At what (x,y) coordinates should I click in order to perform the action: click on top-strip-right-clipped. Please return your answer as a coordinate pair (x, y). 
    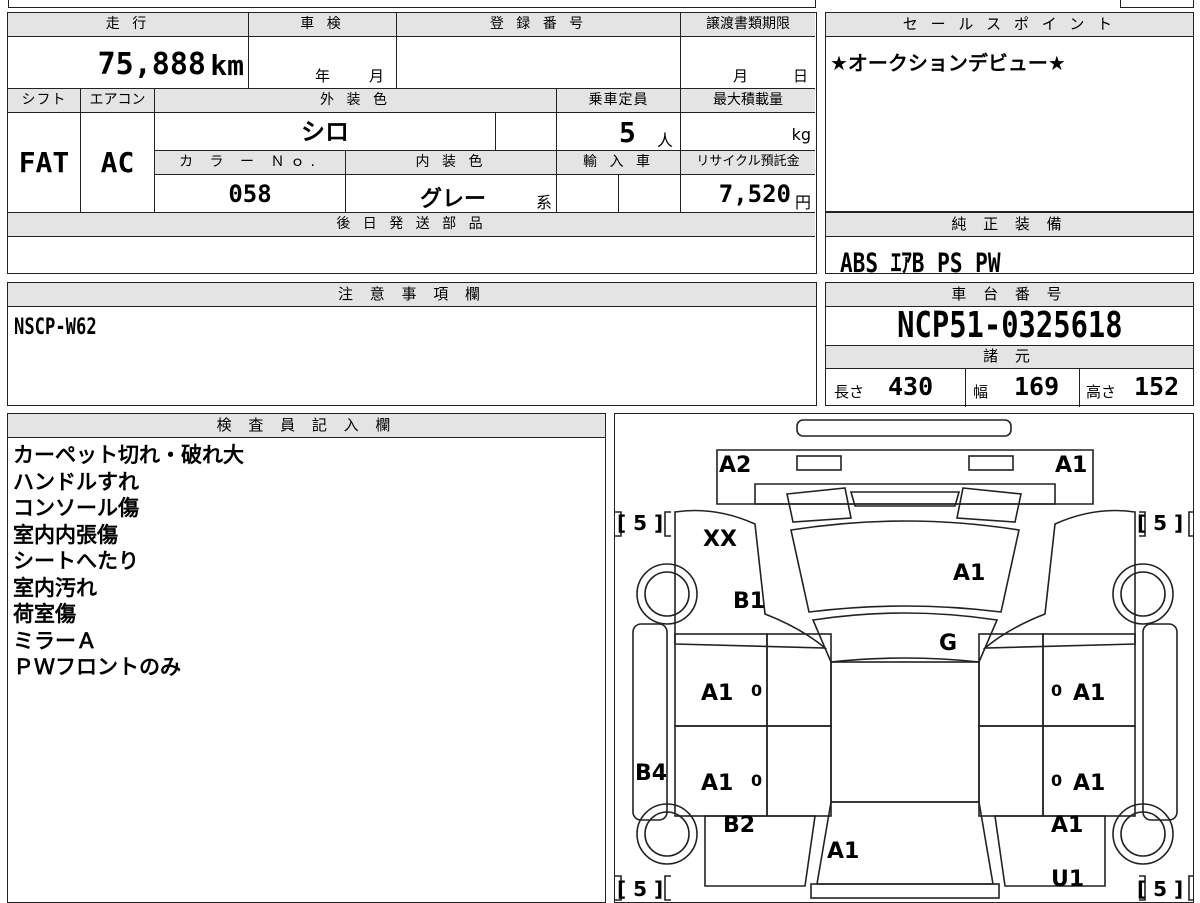
    Looking at the image, I should click on (1157, 4).